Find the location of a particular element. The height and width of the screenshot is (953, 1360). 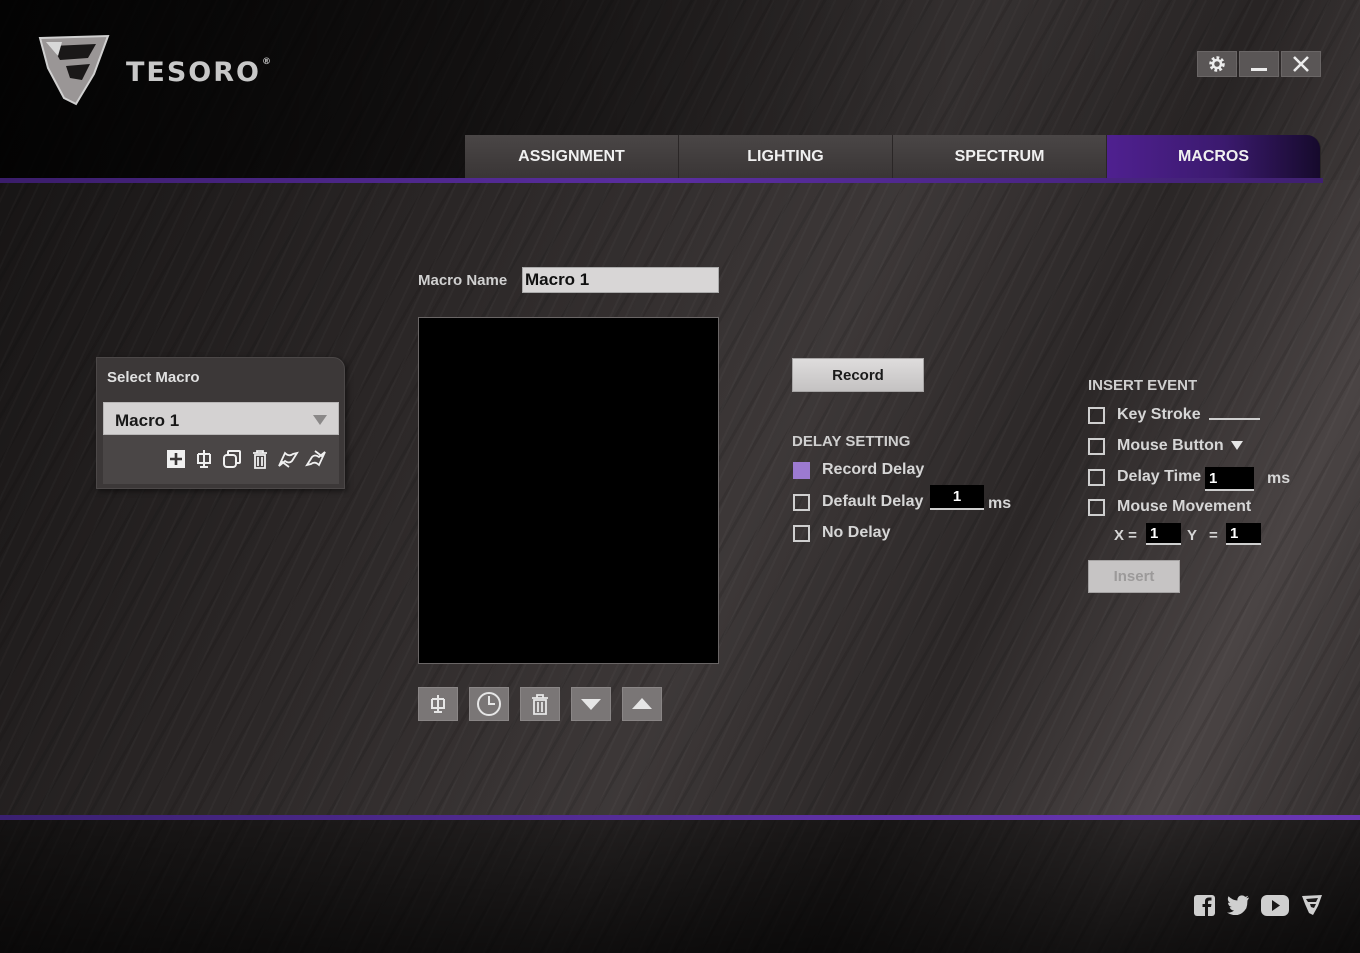

tab-label: SPECTRUM is located at coordinates (999, 156).